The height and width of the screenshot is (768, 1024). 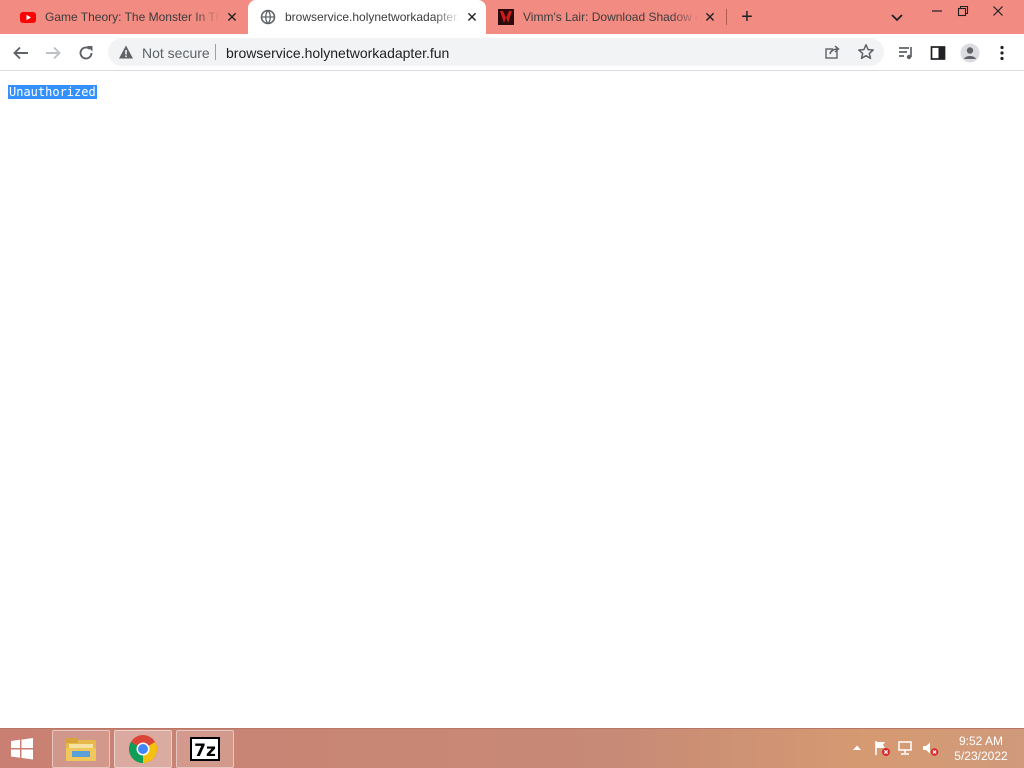 I want to click on volume-muted-icon, so click(x=930, y=748).